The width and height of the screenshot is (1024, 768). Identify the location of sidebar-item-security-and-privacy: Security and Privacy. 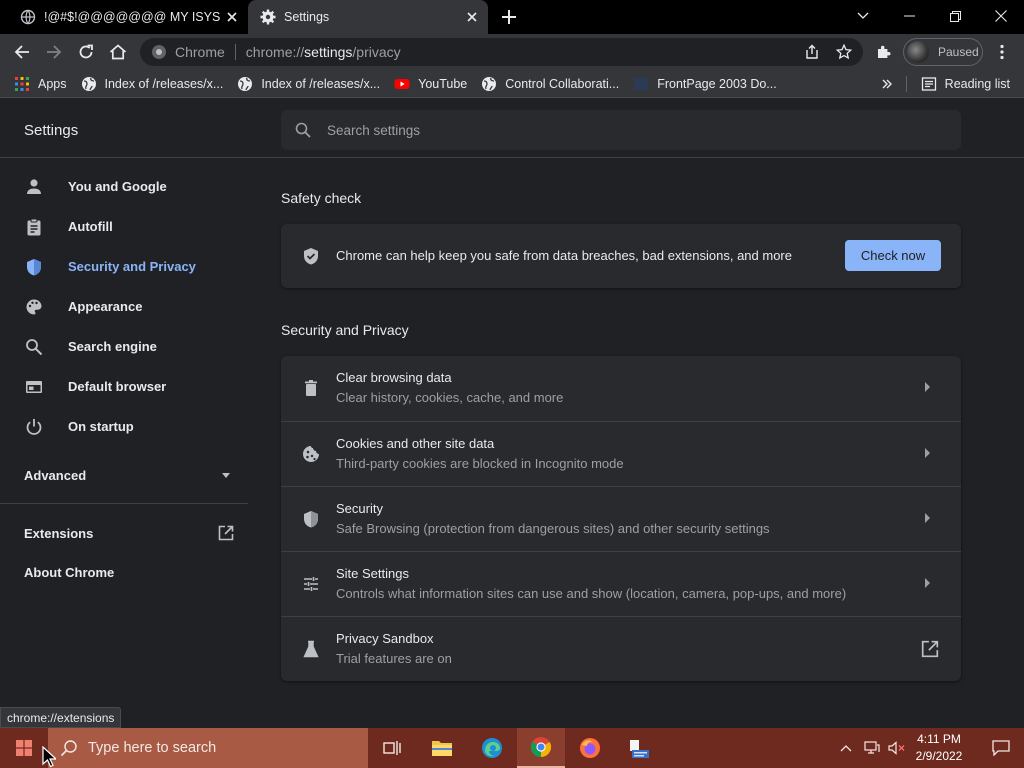
(124, 266).